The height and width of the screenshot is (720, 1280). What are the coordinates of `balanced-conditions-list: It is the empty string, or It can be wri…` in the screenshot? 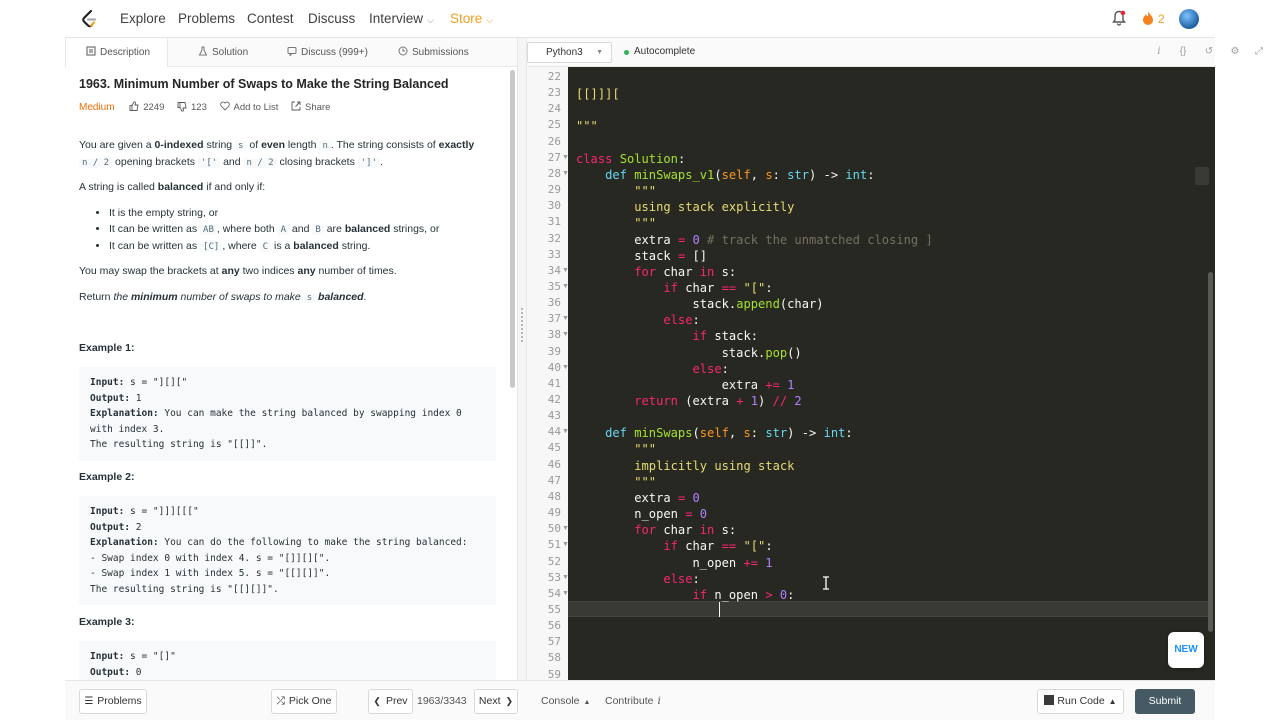 It's located at (297, 230).